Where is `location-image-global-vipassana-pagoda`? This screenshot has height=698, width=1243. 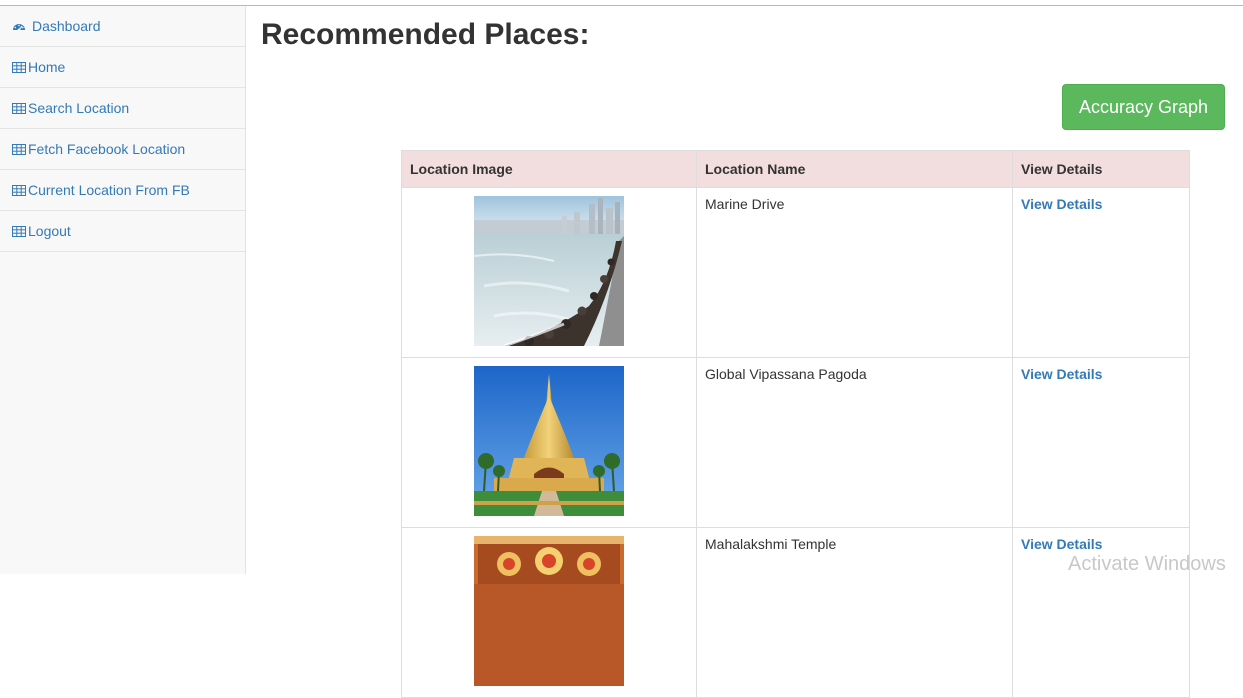 location-image-global-vipassana-pagoda is located at coordinates (549, 441).